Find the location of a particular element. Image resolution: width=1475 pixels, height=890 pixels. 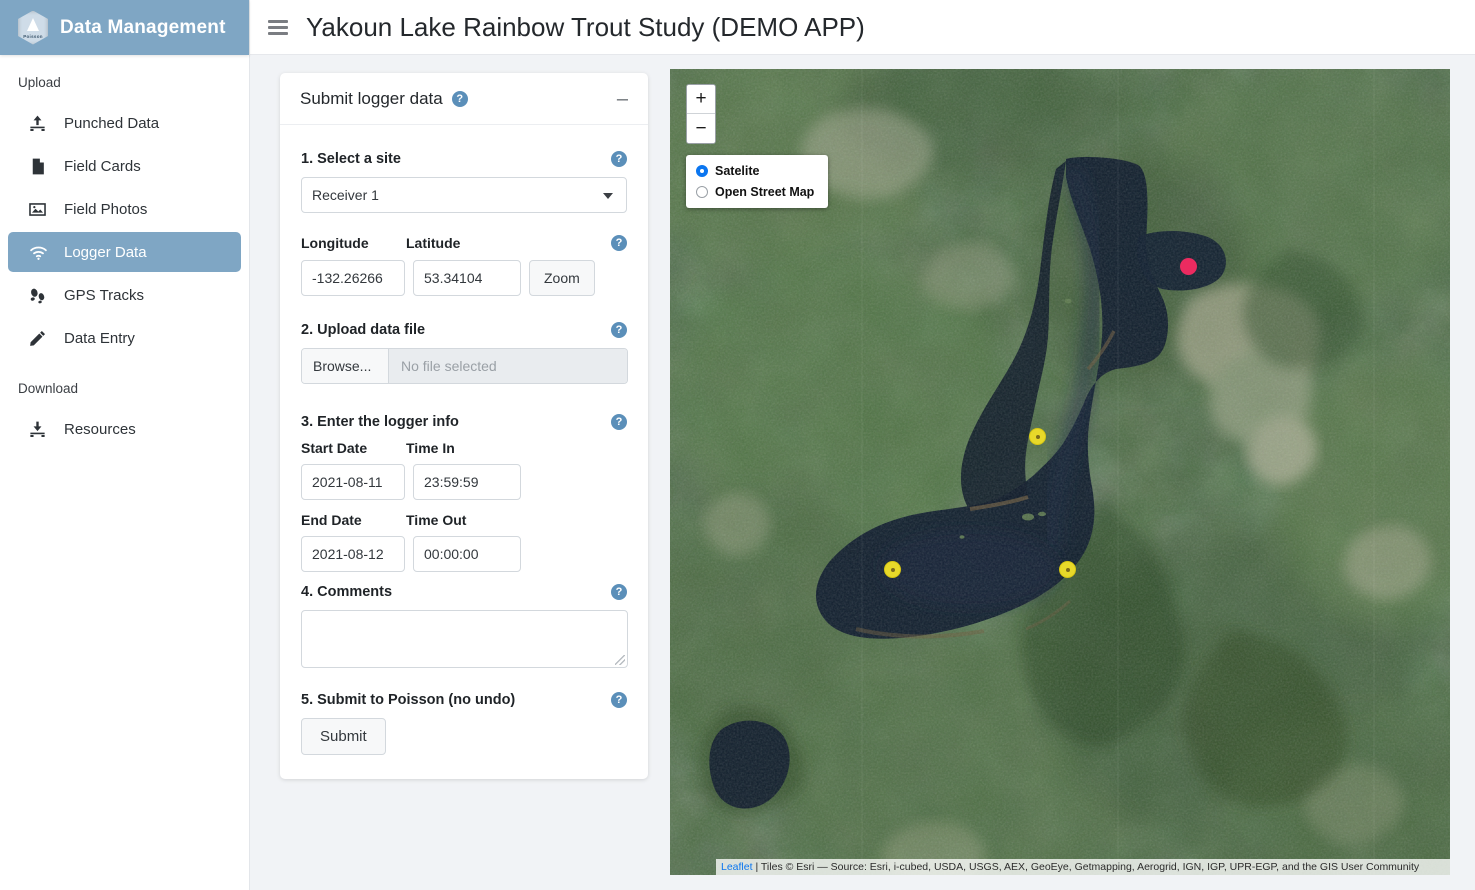

step-5-label: 5. Submit to Poisson (no undo) is located at coordinates (408, 700).